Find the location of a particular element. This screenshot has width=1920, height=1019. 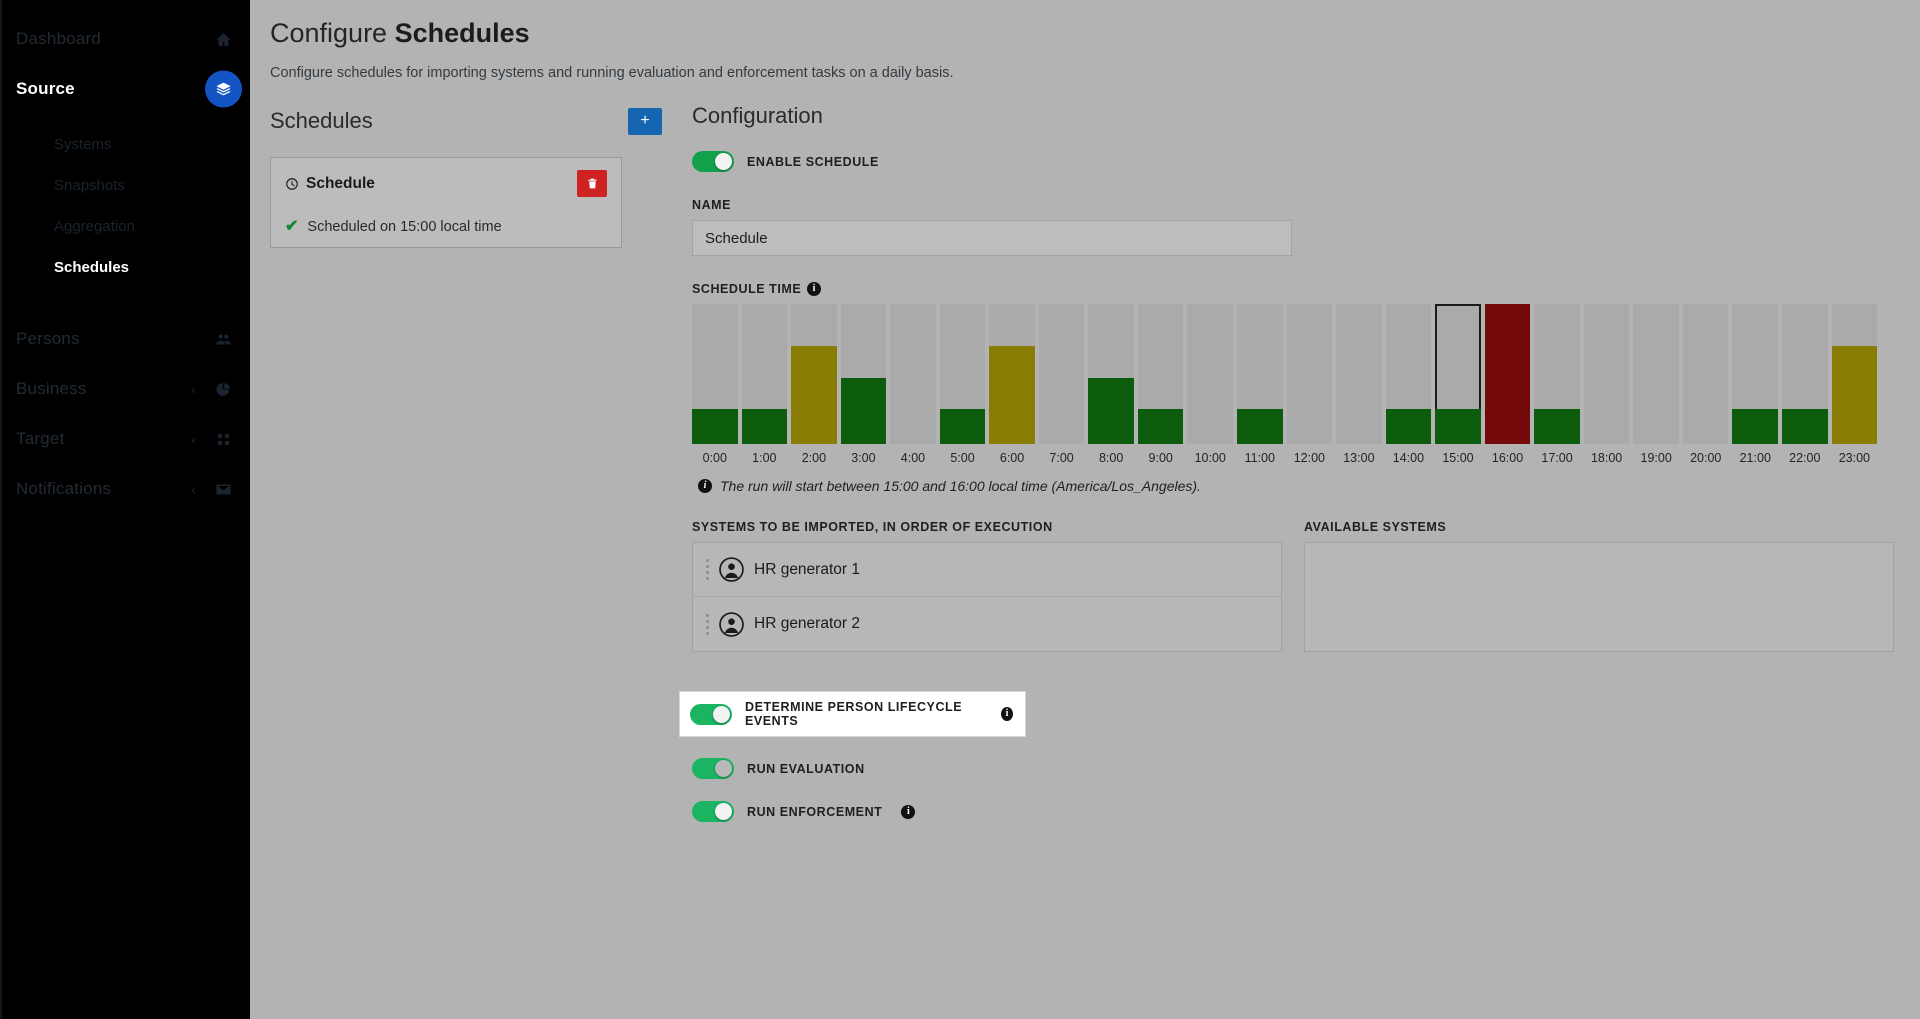

chart-tick-label: 2:00 is located at coordinates (814, 458).